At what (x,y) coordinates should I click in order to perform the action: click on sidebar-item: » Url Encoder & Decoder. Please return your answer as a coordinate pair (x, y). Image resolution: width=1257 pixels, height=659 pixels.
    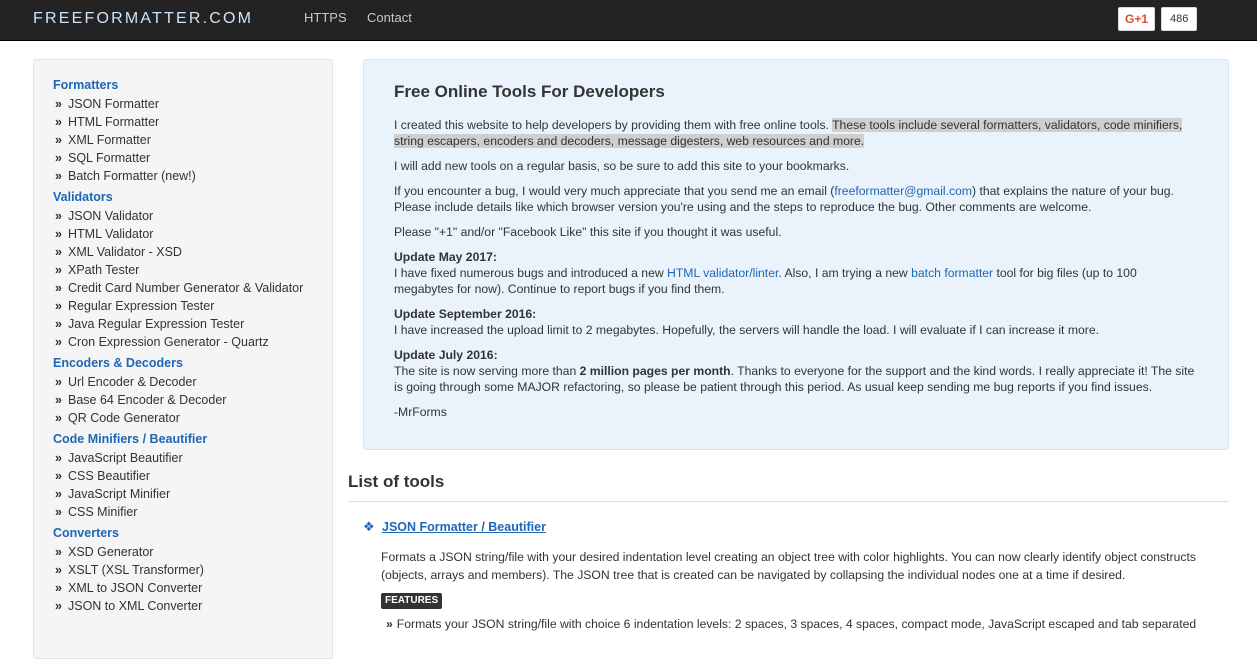
    Looking at the image, I should click on (192, 382).